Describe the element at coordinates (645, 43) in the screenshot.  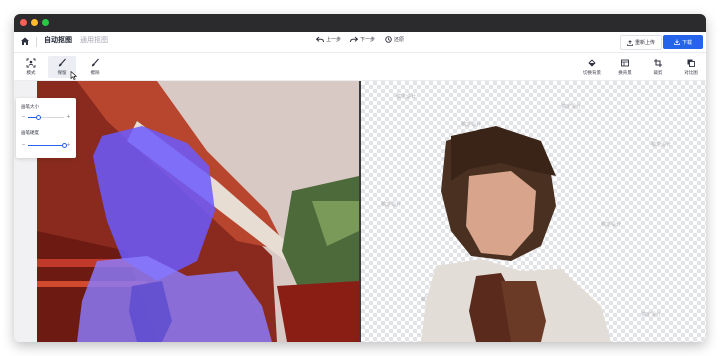
I see `reupload-label: 重新上传` at that location.